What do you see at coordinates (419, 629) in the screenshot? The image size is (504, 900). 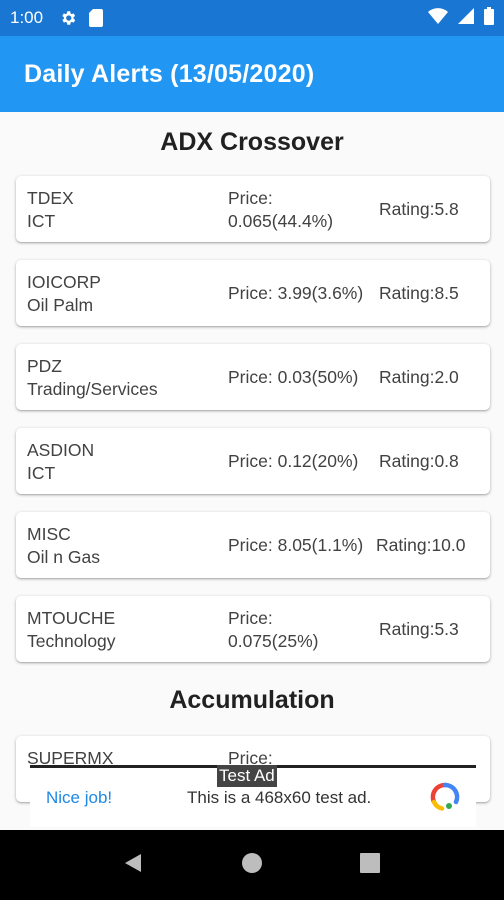 I see `stock-rating: Rating:5.3` at bounding box center [419, 629].